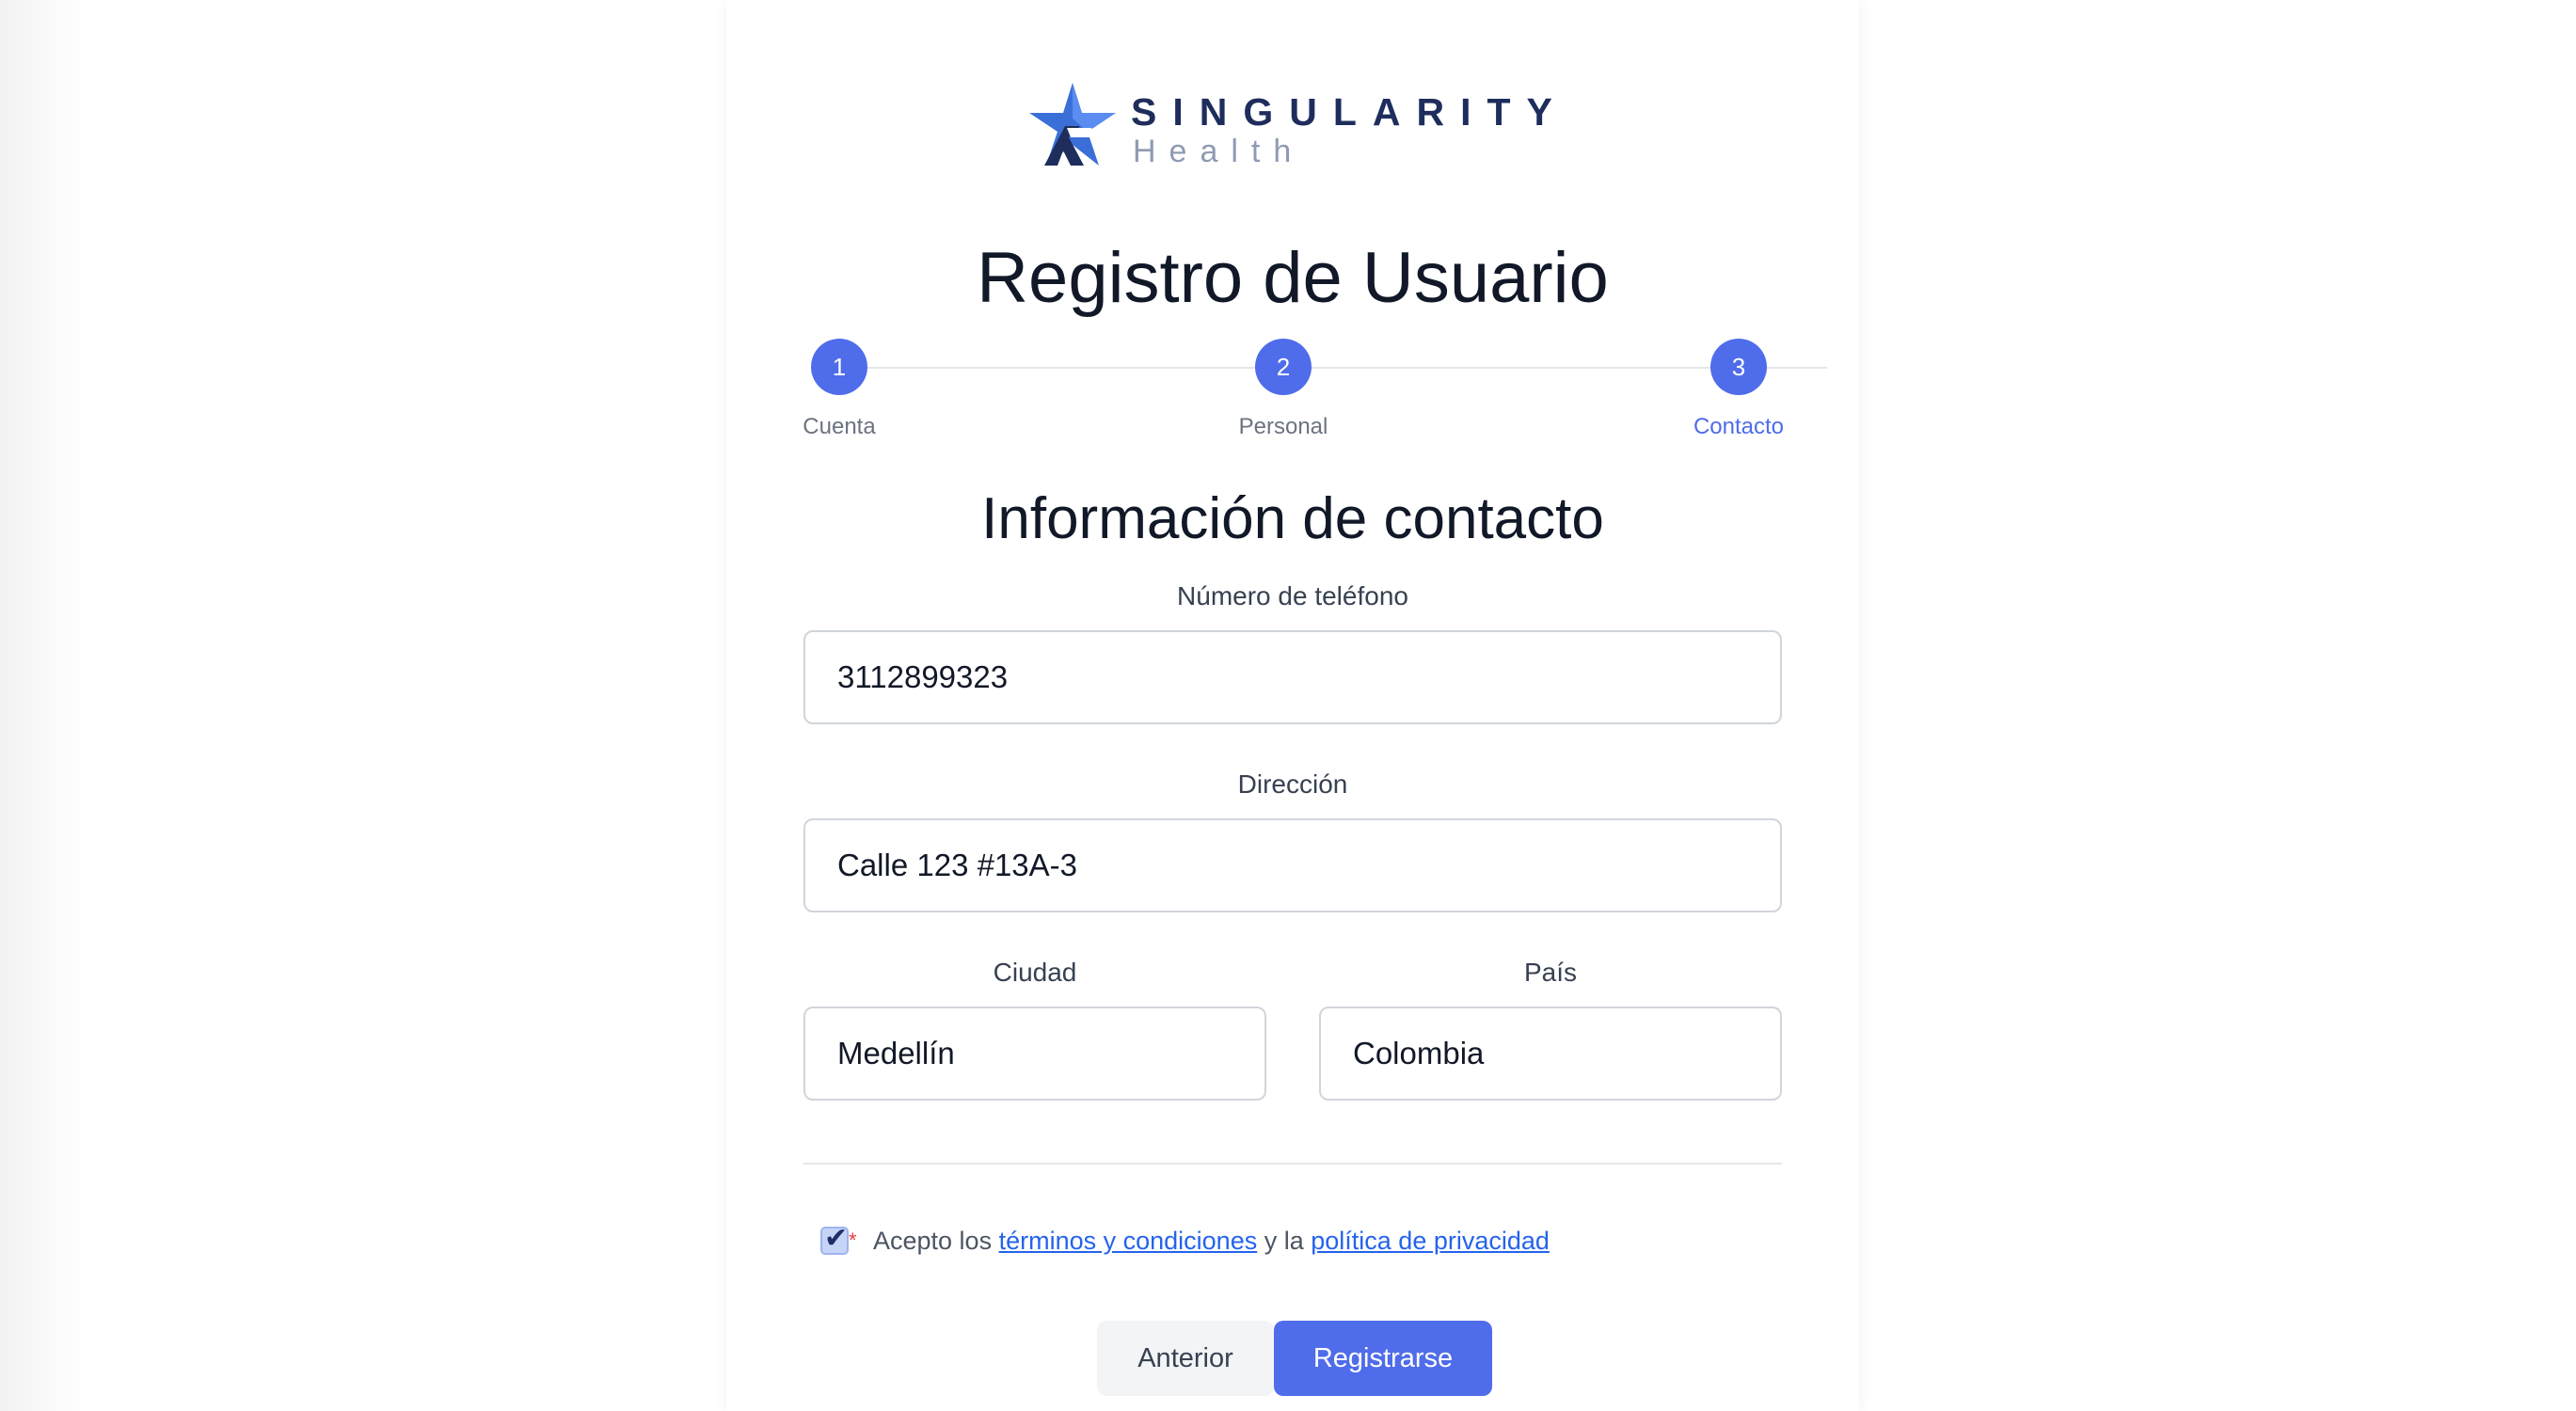 The width and height of the screenshot is (2576, 1411). What do you see at coordinates (1349, 112) in the screenshot?
I see `brand-name: SINGULARITY` at bounding box center [1349, 112].